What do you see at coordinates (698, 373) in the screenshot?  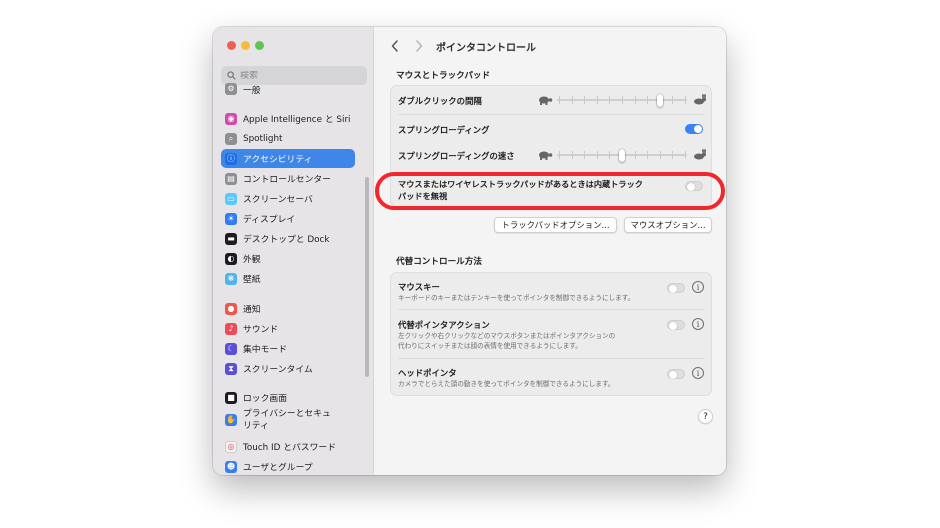 I see `head-pointer-info-icon: i` at bounding box center [698, 373].